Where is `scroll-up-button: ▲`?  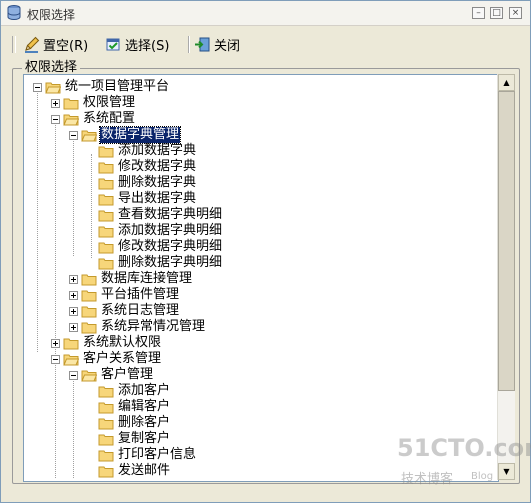 scroll-up-button: ▲ is located at coordinates (506, 82).